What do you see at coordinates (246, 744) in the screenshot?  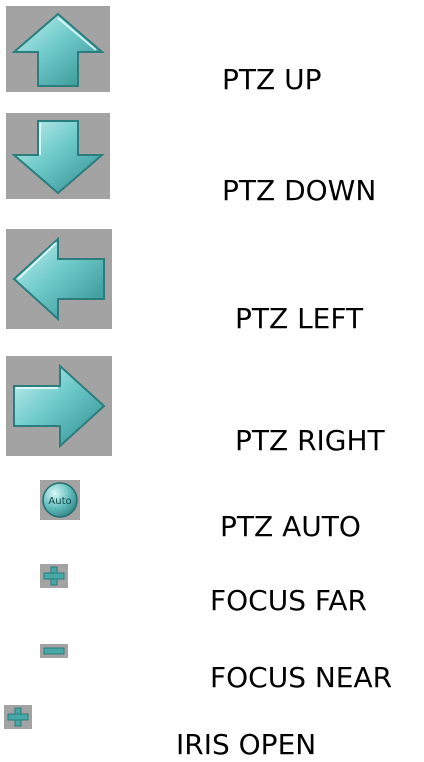 I see `iris-open-label: IRIS OPEN` at bounding box center [246, 744].